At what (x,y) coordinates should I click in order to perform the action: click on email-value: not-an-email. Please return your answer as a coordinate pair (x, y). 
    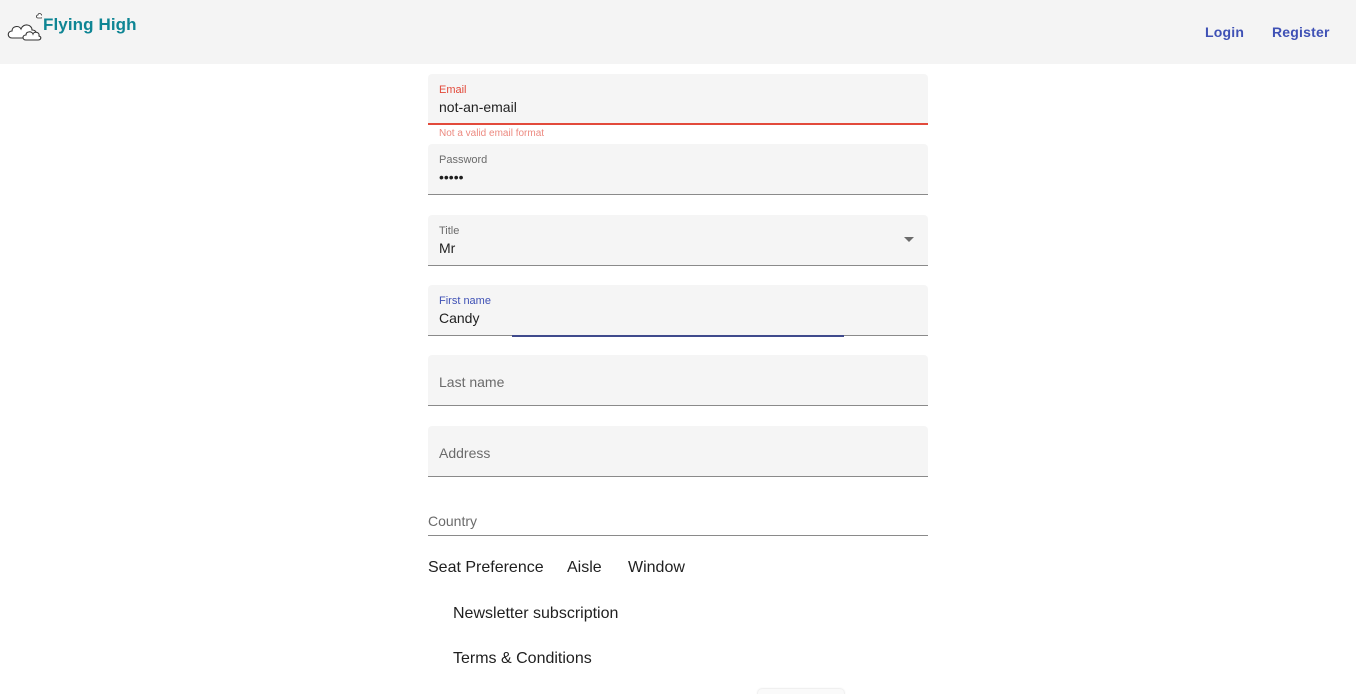
    Looking at the image, I should click on (478, 107).